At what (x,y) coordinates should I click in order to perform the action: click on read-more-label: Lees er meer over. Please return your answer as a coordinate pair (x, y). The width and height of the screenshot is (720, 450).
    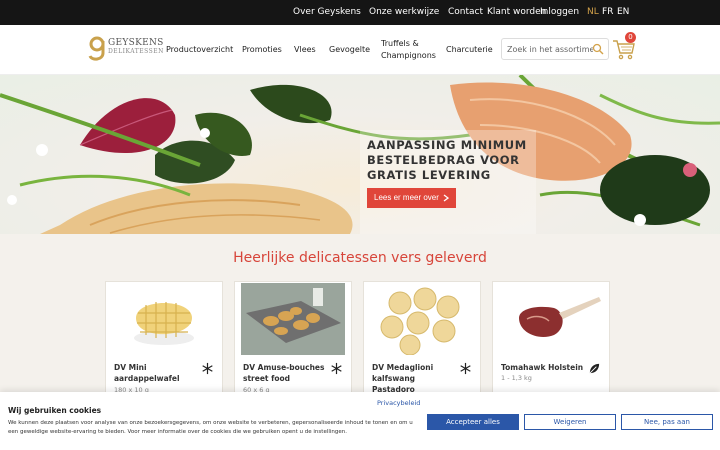
    Looking at the image, I should click on (406, 197).